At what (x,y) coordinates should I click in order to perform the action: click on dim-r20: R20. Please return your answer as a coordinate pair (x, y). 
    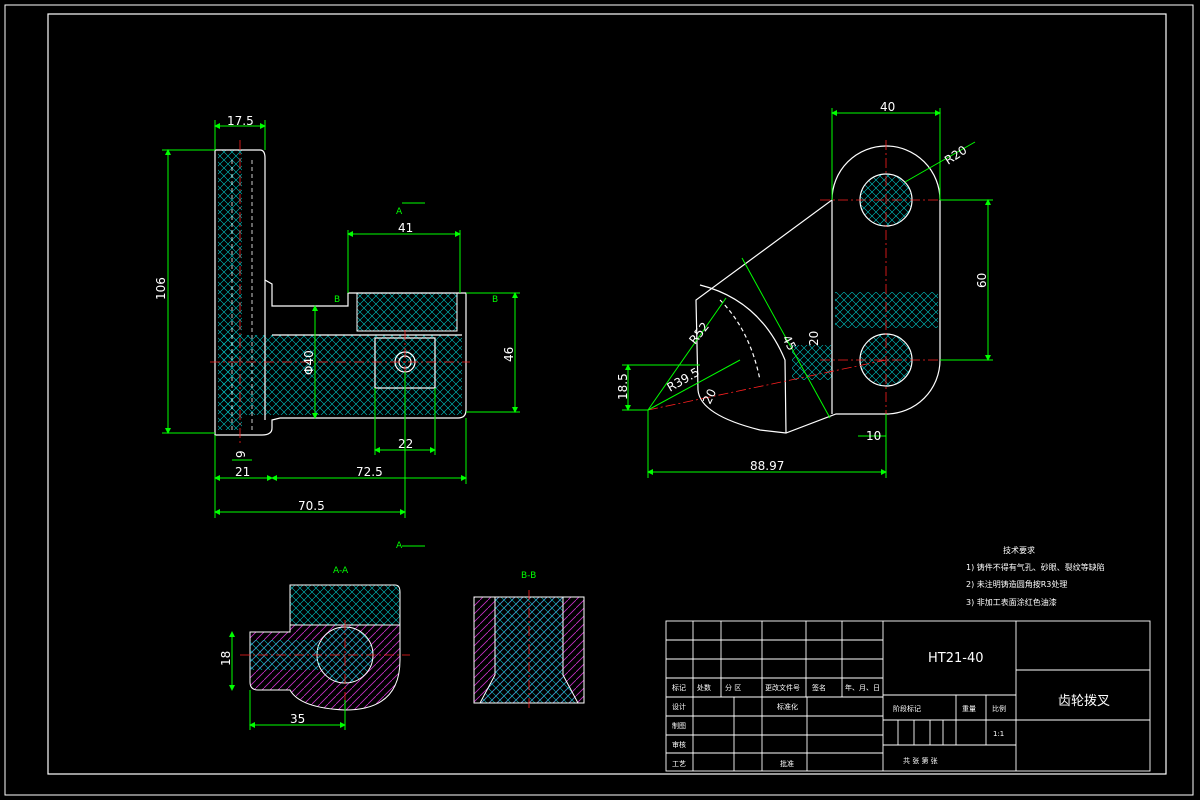
    Looking at the image, I should click on (955, 155).